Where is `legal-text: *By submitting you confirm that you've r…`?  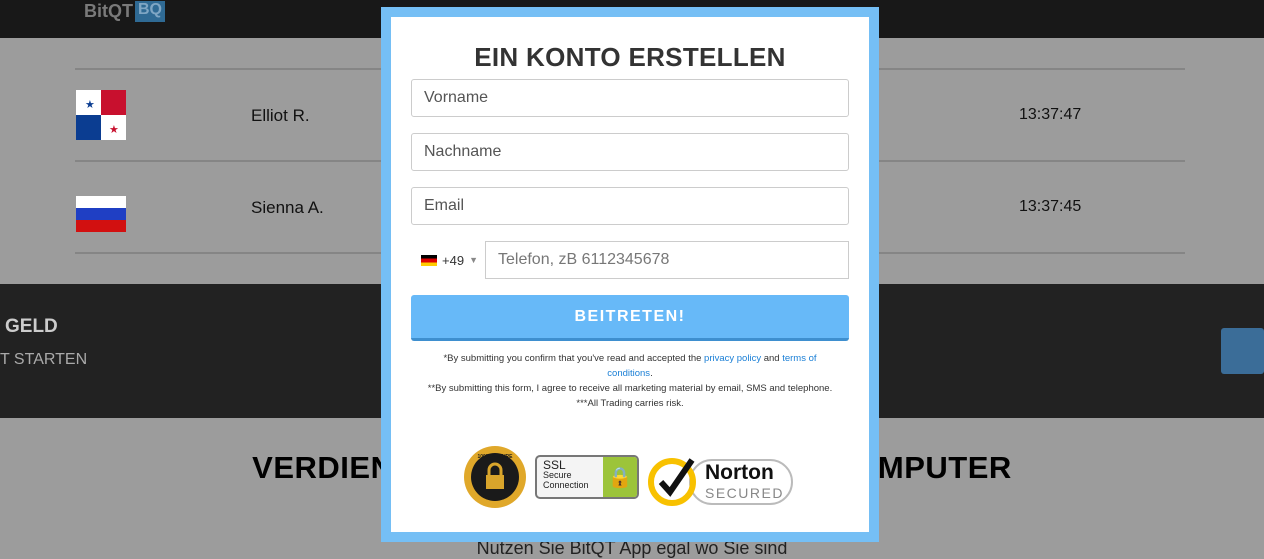 legal-text: *By submitting you confirm that you've r… is located at coordinates (630, 381).